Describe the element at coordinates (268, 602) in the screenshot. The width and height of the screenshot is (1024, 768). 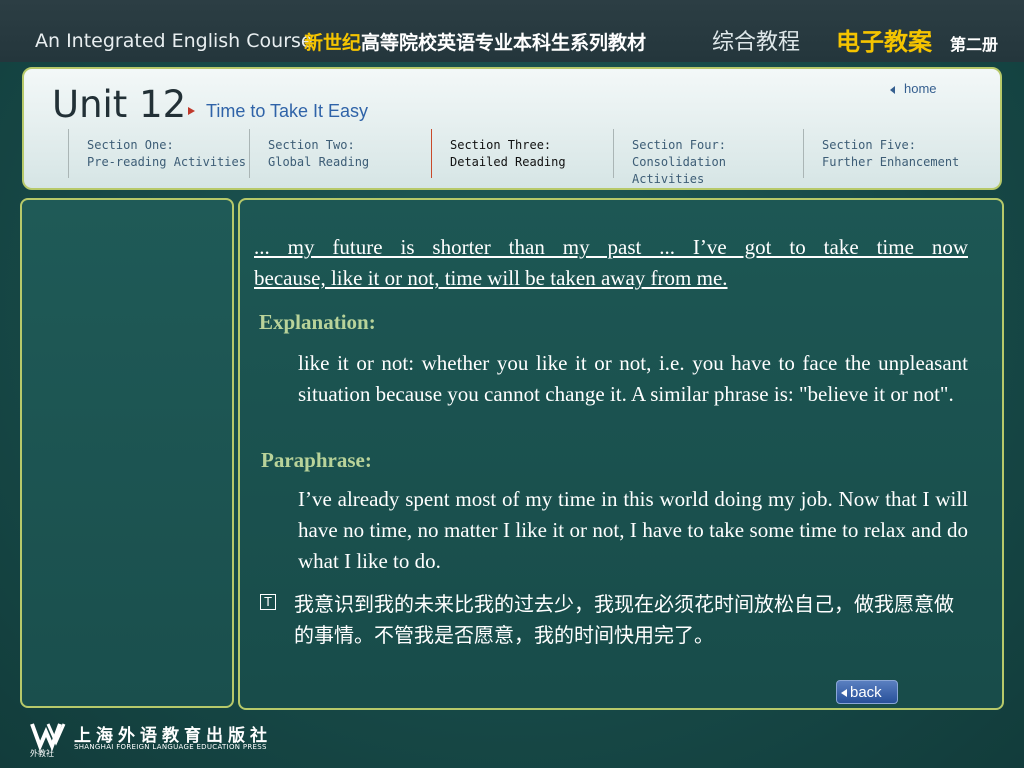
I see `translation-icon: T` at that location.